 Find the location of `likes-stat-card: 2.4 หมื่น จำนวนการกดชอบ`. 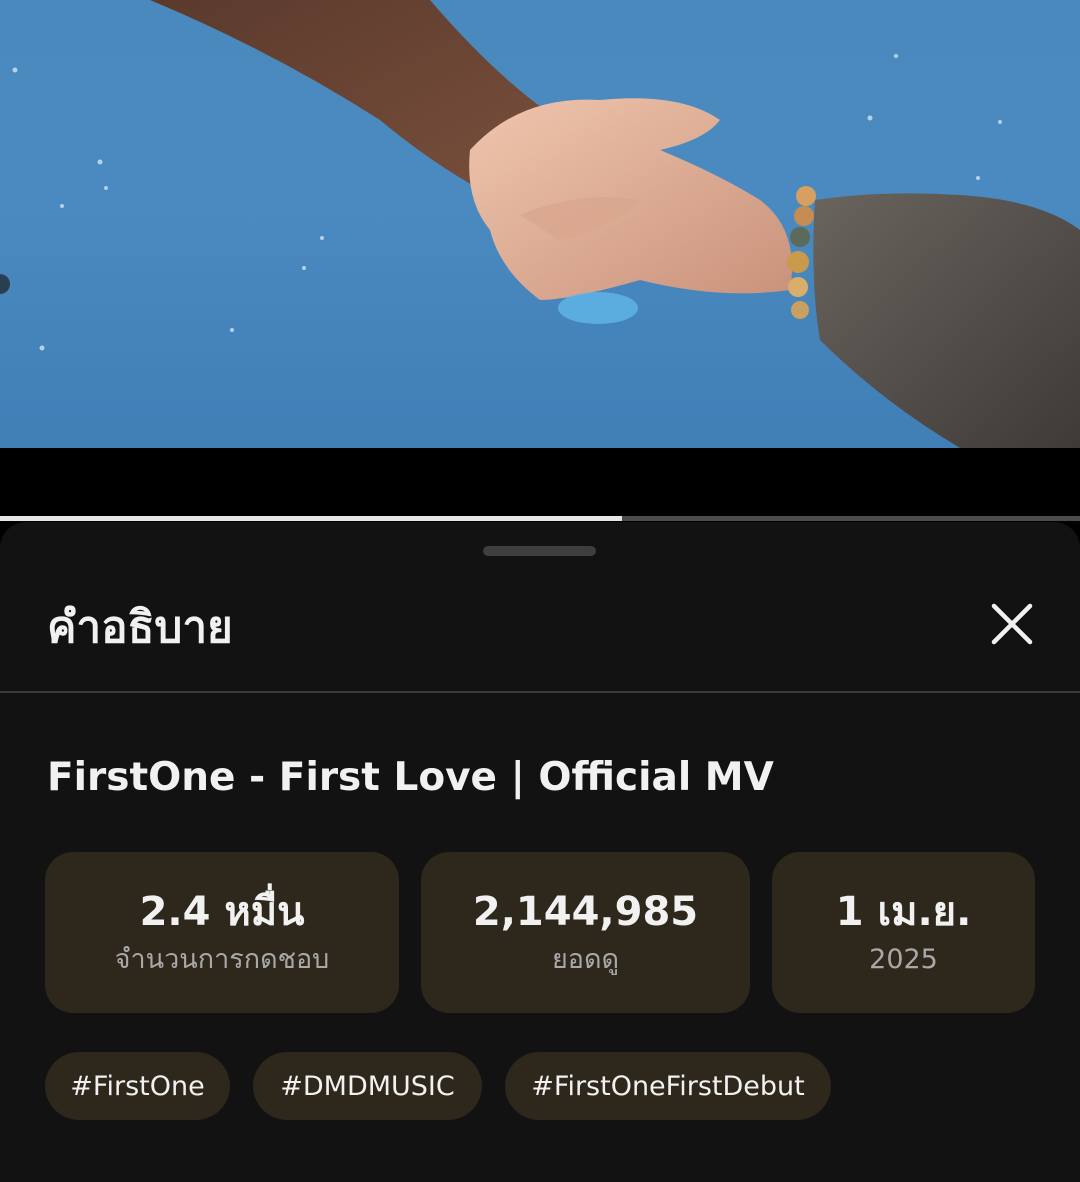

likes-stat-card: 2.4 หมื่น จำนวนการกดชอบ is located at coordinates (222, 932).